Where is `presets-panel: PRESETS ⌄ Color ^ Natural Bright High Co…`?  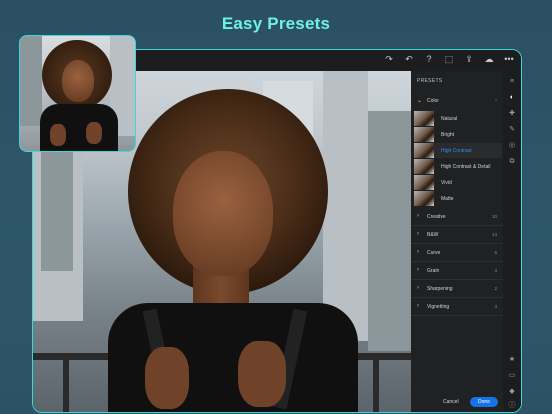 presets-panel: PRESETS ⌄ Color ^ Natural Bright High Co… is located at coordinates (457, 241).